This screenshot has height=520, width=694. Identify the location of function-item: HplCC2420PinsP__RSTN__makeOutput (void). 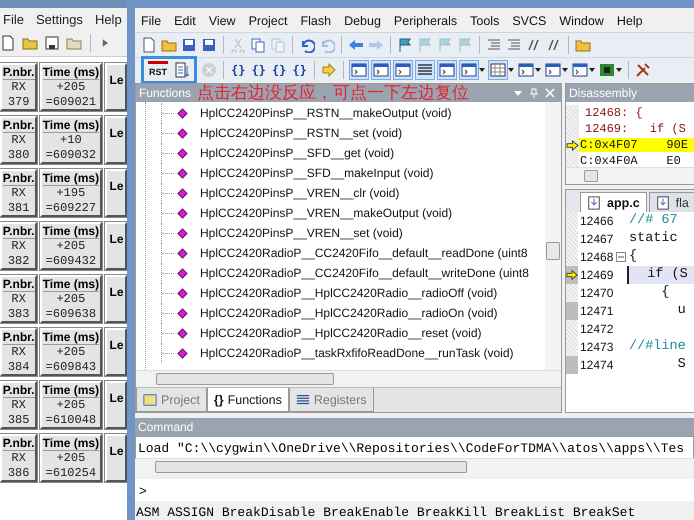
(326, 113).